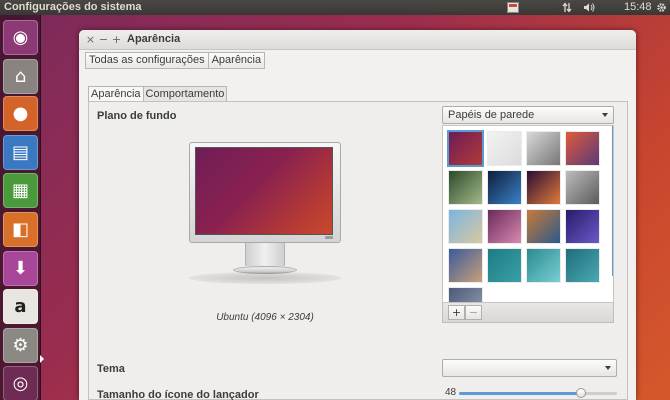  Describe the element at coordinates (329, 237) in the screenshot. I see `monitor-power-led` at that location.